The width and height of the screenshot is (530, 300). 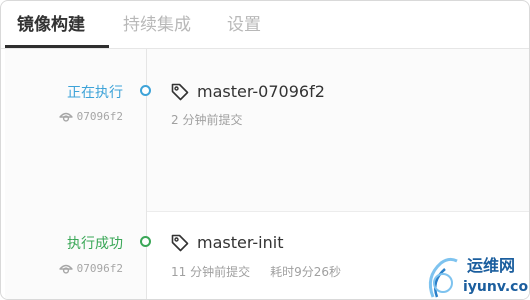 I want to click on build-meta: 11 分钟前提交 耗时9分26秒, so click(x=256, y=272).